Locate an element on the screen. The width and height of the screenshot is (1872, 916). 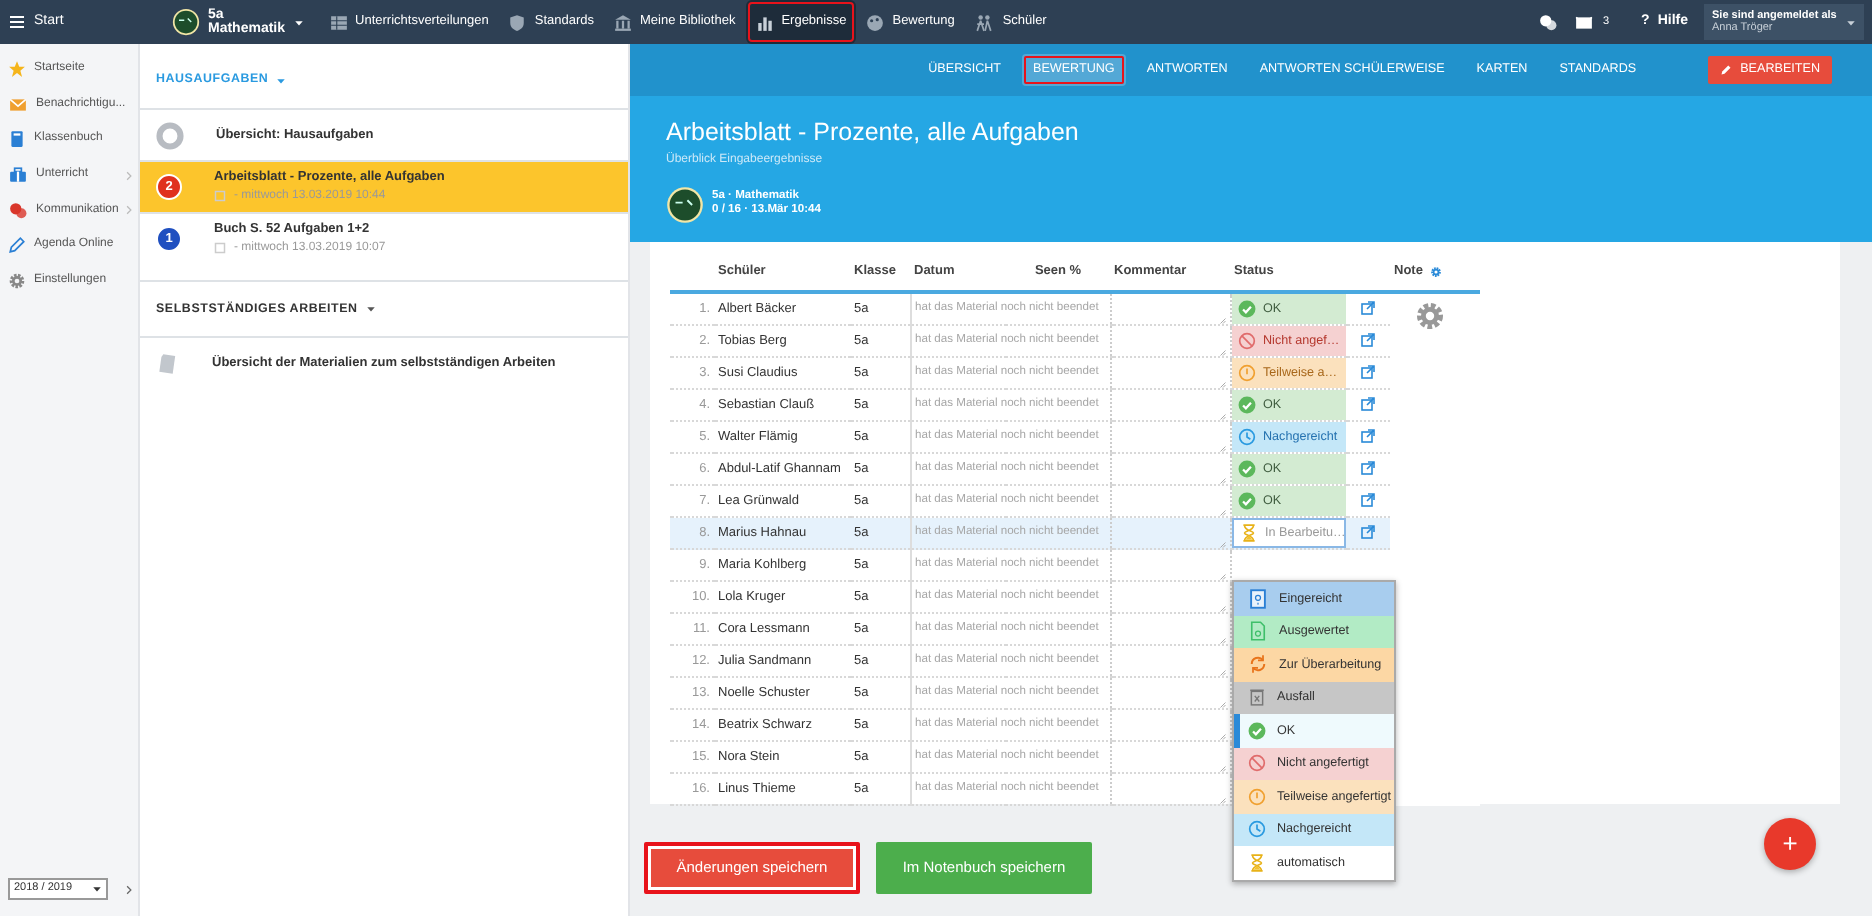
collapse-icon is located at coordinates (129, 889).